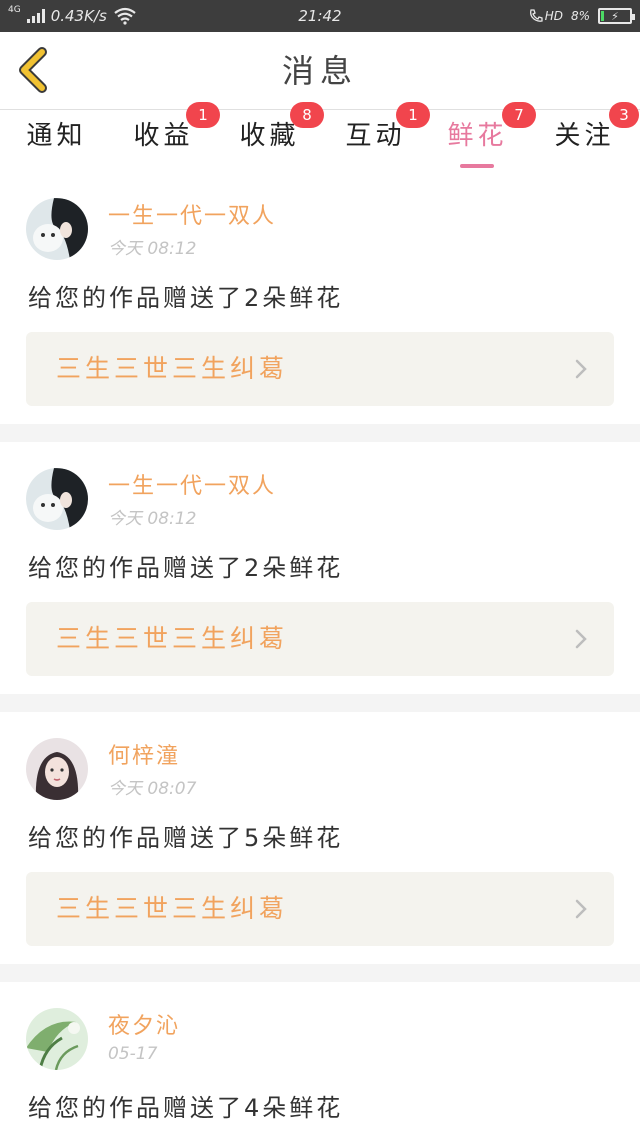  Describe the element at coordinates (133, 1054) in the screenshot. I see `message-time: 05-17` at that location.